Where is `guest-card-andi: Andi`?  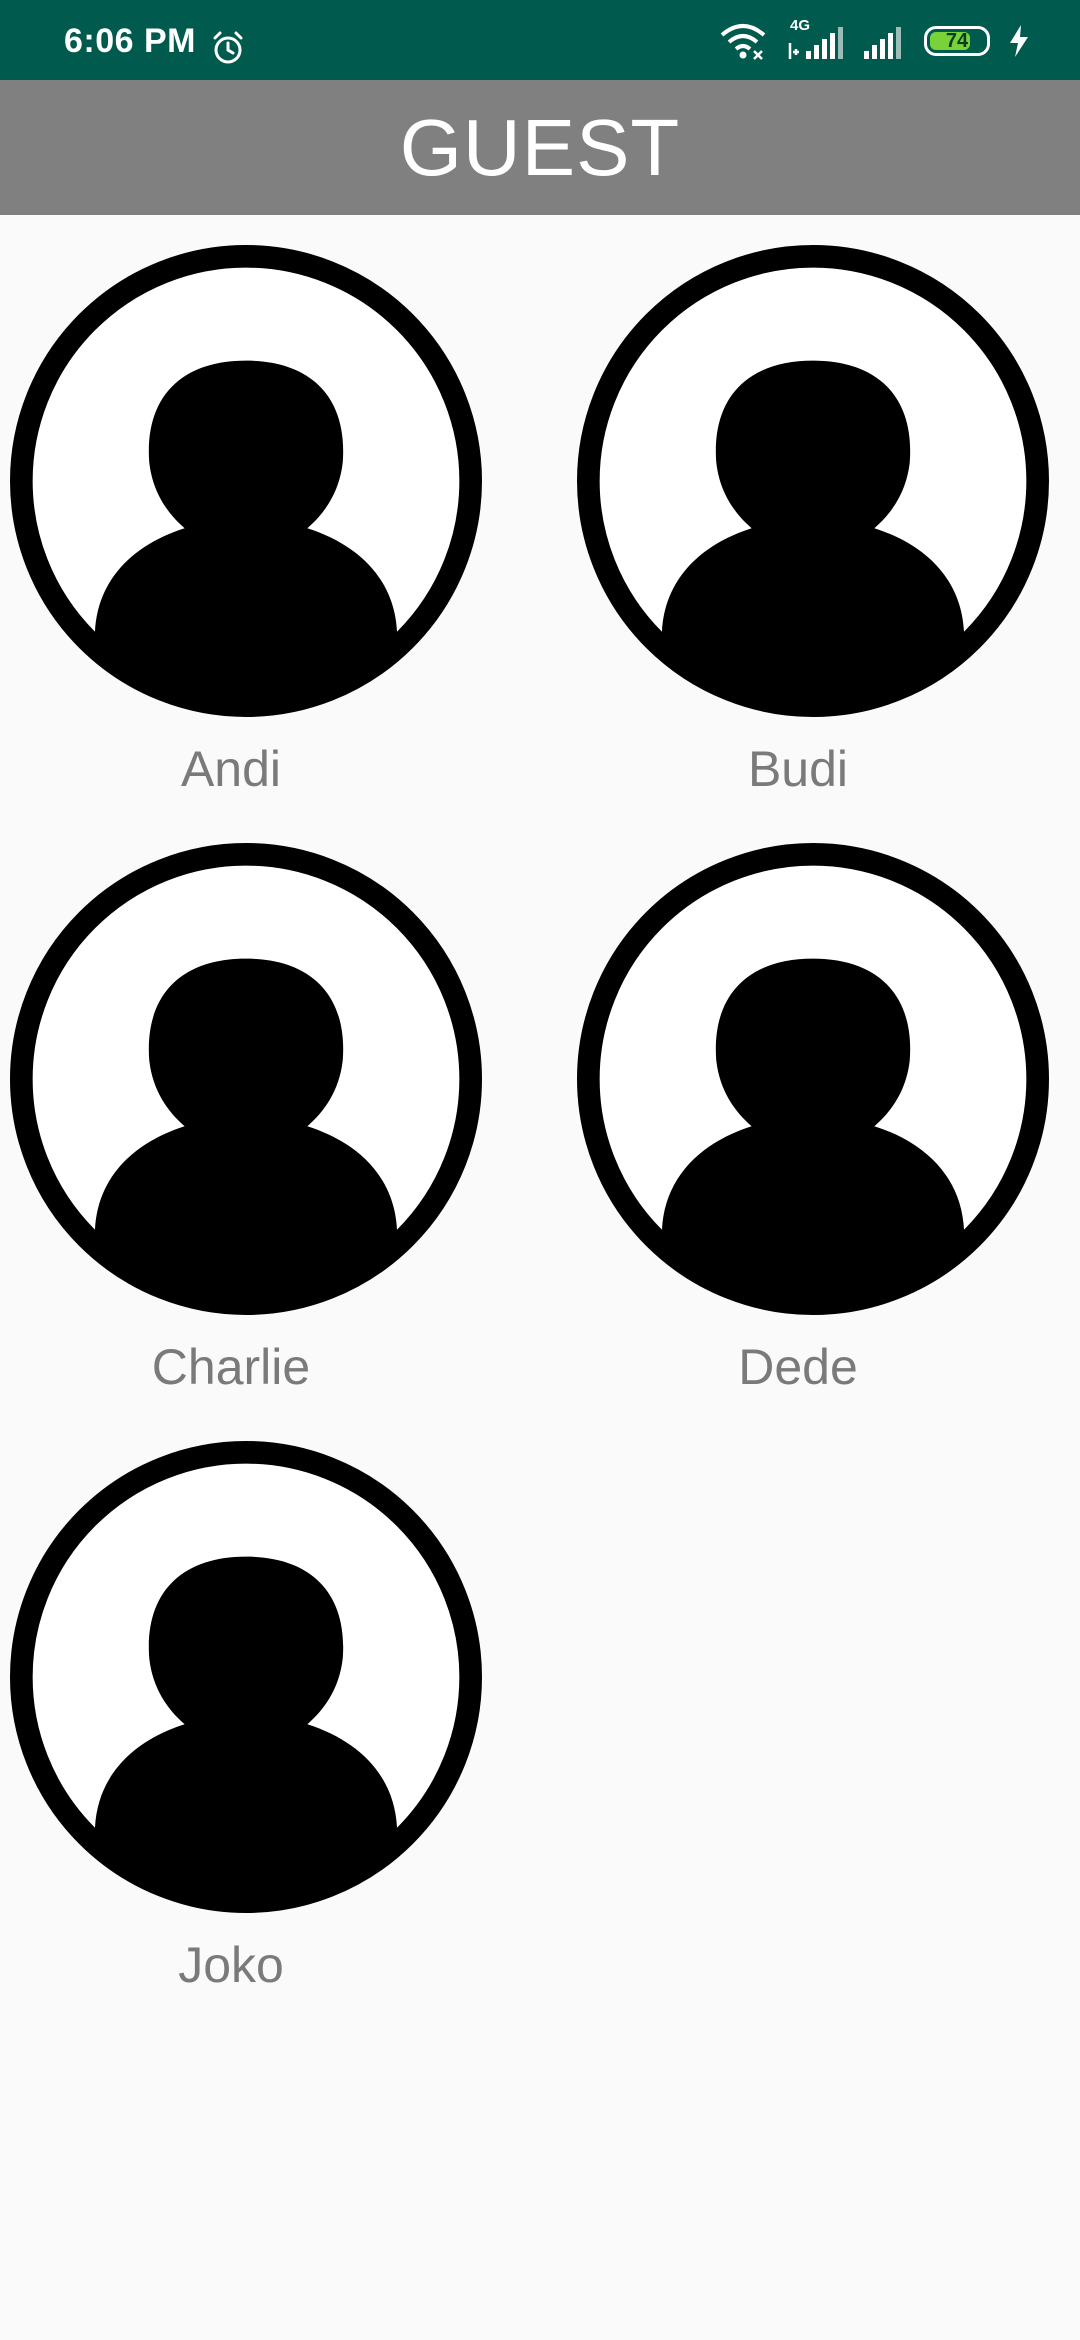 guest-card-andi: Andi is located at coordinates (241, 514).